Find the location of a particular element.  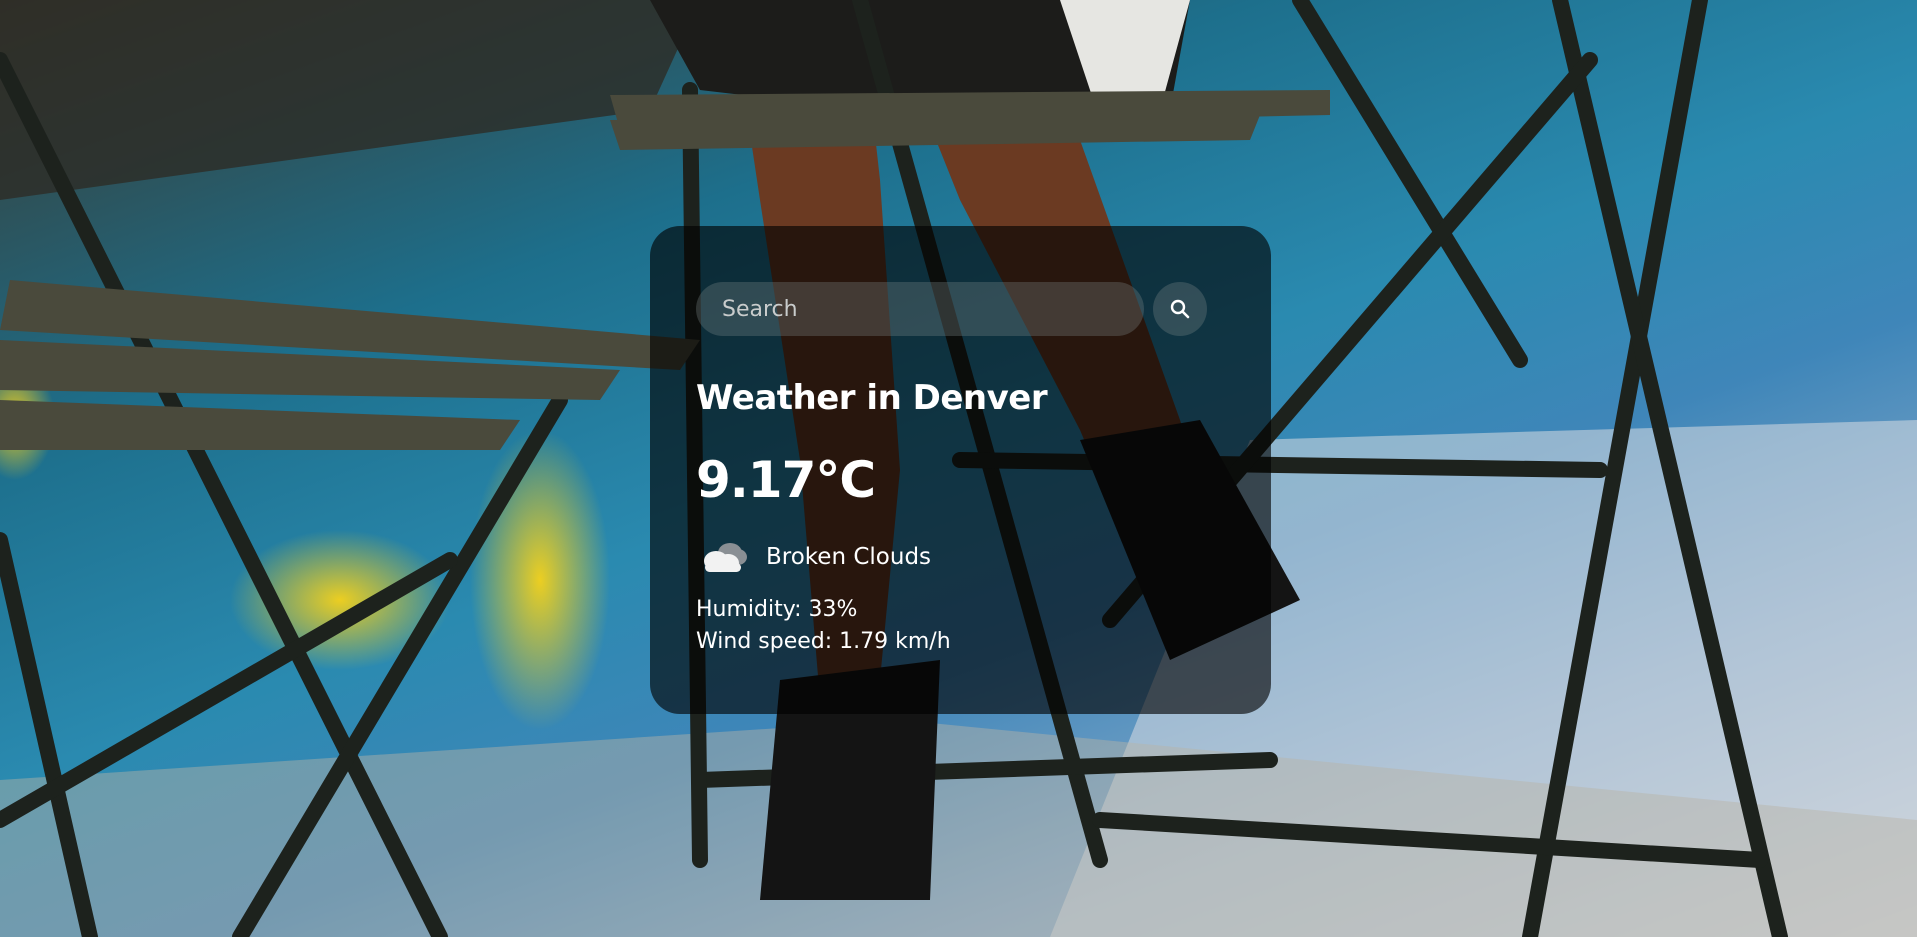

temperature: 9.17°C is located at coordinates (786, 479).